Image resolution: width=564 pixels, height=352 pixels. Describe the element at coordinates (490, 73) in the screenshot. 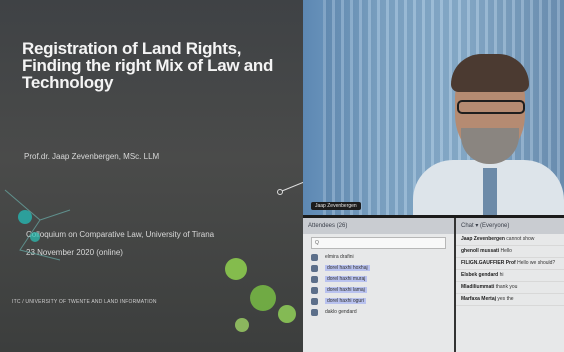

I see `speaker-hair` at that location.